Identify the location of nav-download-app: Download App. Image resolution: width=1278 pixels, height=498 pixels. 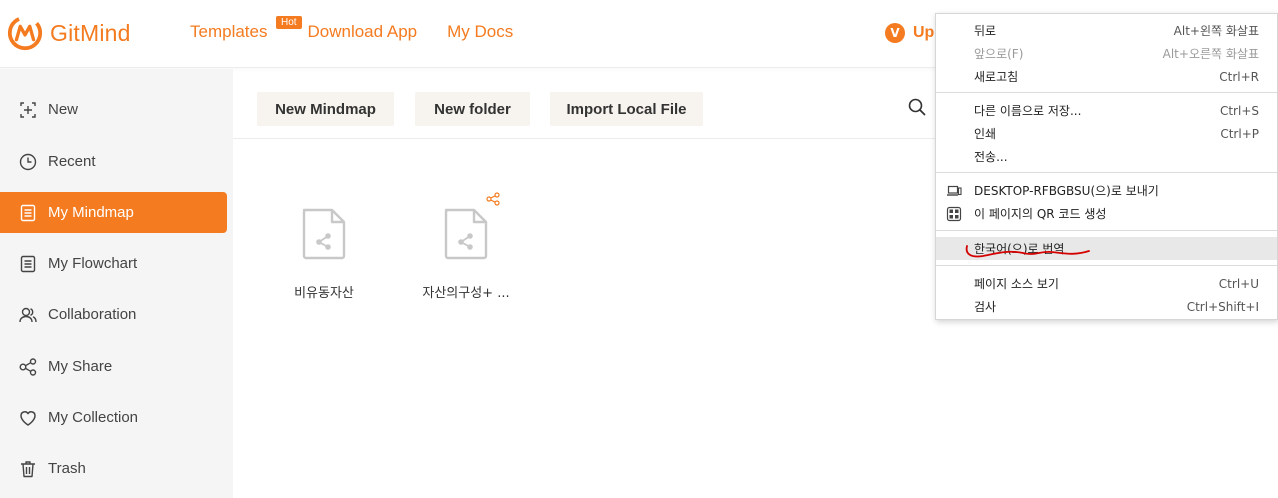
(362, 32).